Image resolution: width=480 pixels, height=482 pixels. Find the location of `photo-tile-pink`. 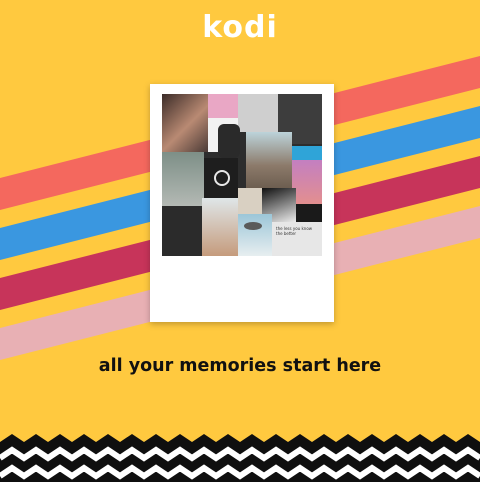

photo-tile-pink is located at coordinates (223, 106).